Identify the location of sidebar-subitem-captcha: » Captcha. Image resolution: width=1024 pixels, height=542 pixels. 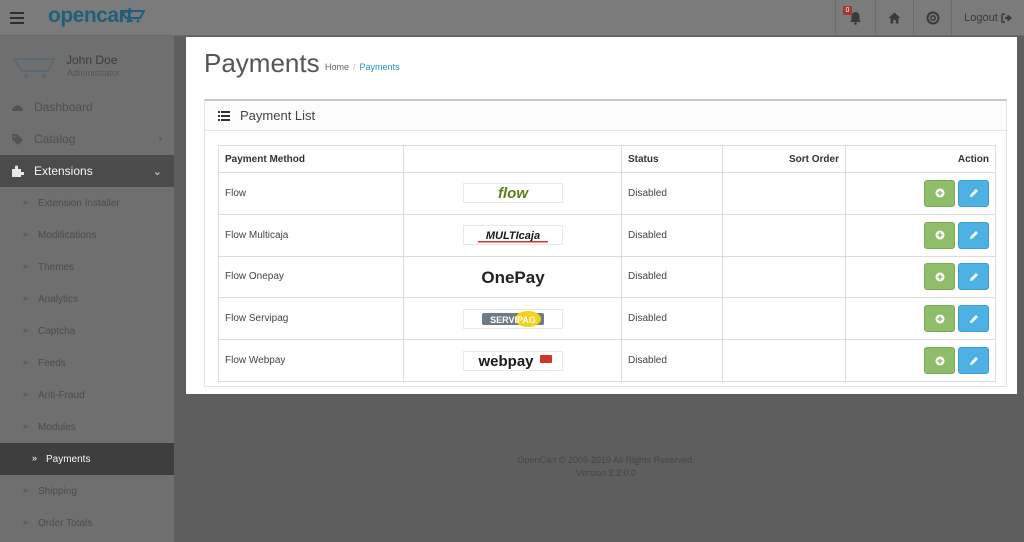
(87, 331).